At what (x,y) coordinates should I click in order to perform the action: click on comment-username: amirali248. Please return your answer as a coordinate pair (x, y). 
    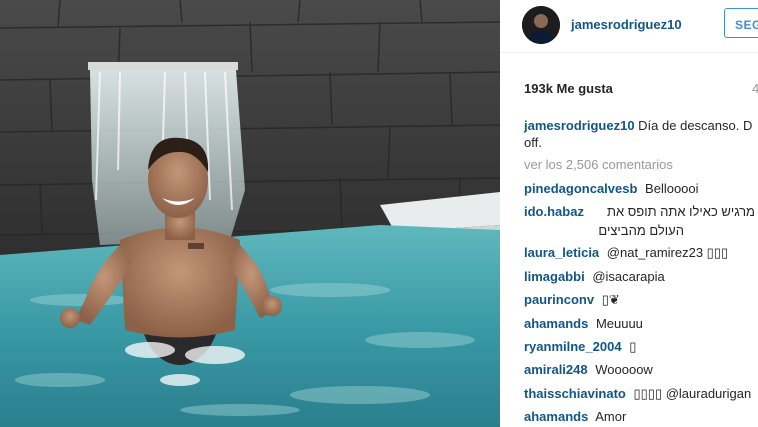
    Looking at the image, I should click on (556, 369).